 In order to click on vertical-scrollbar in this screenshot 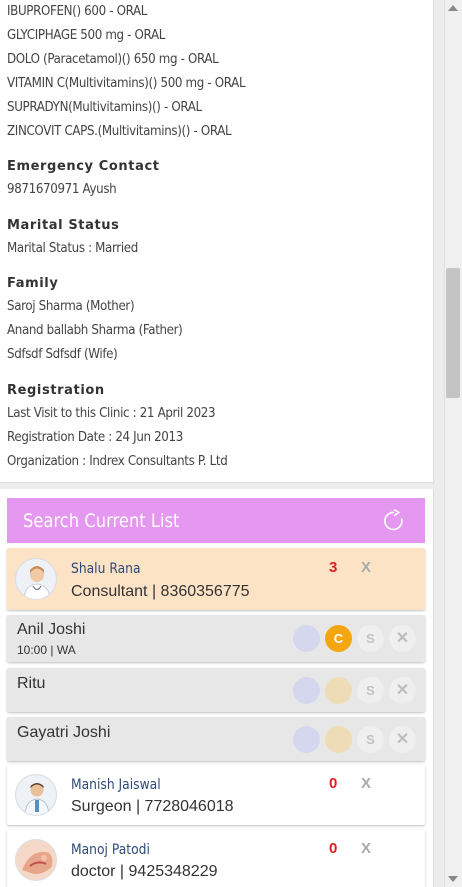, I will do `click(453, 443)`.